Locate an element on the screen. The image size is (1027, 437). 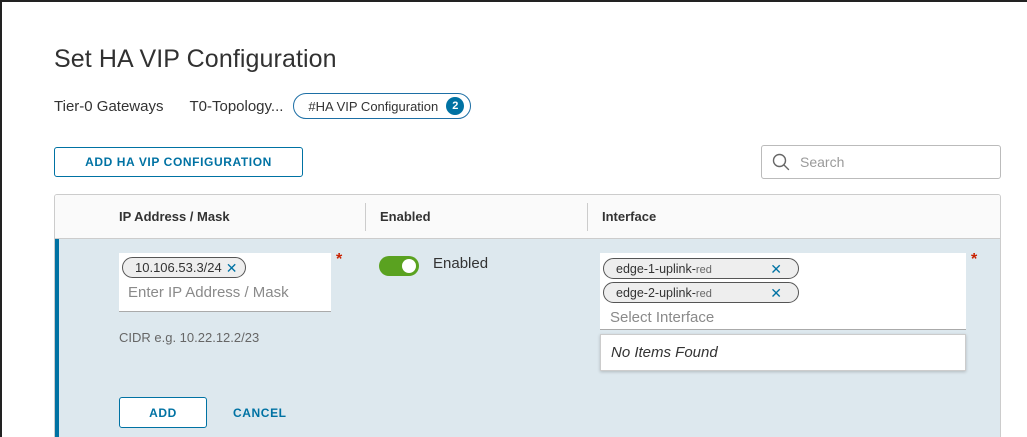
interface-chip-label: edge-1-uplink-red is located at coordinates (664, 268).